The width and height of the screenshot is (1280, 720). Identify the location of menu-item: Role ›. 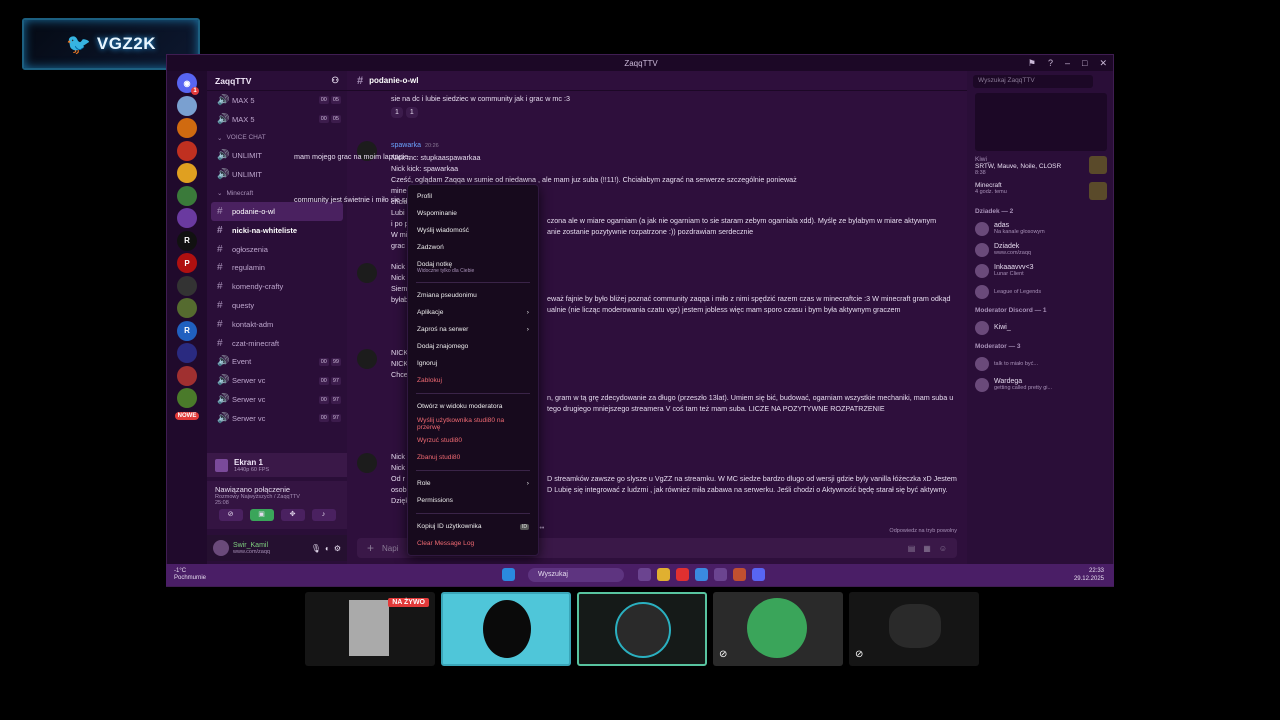
(473, 483).